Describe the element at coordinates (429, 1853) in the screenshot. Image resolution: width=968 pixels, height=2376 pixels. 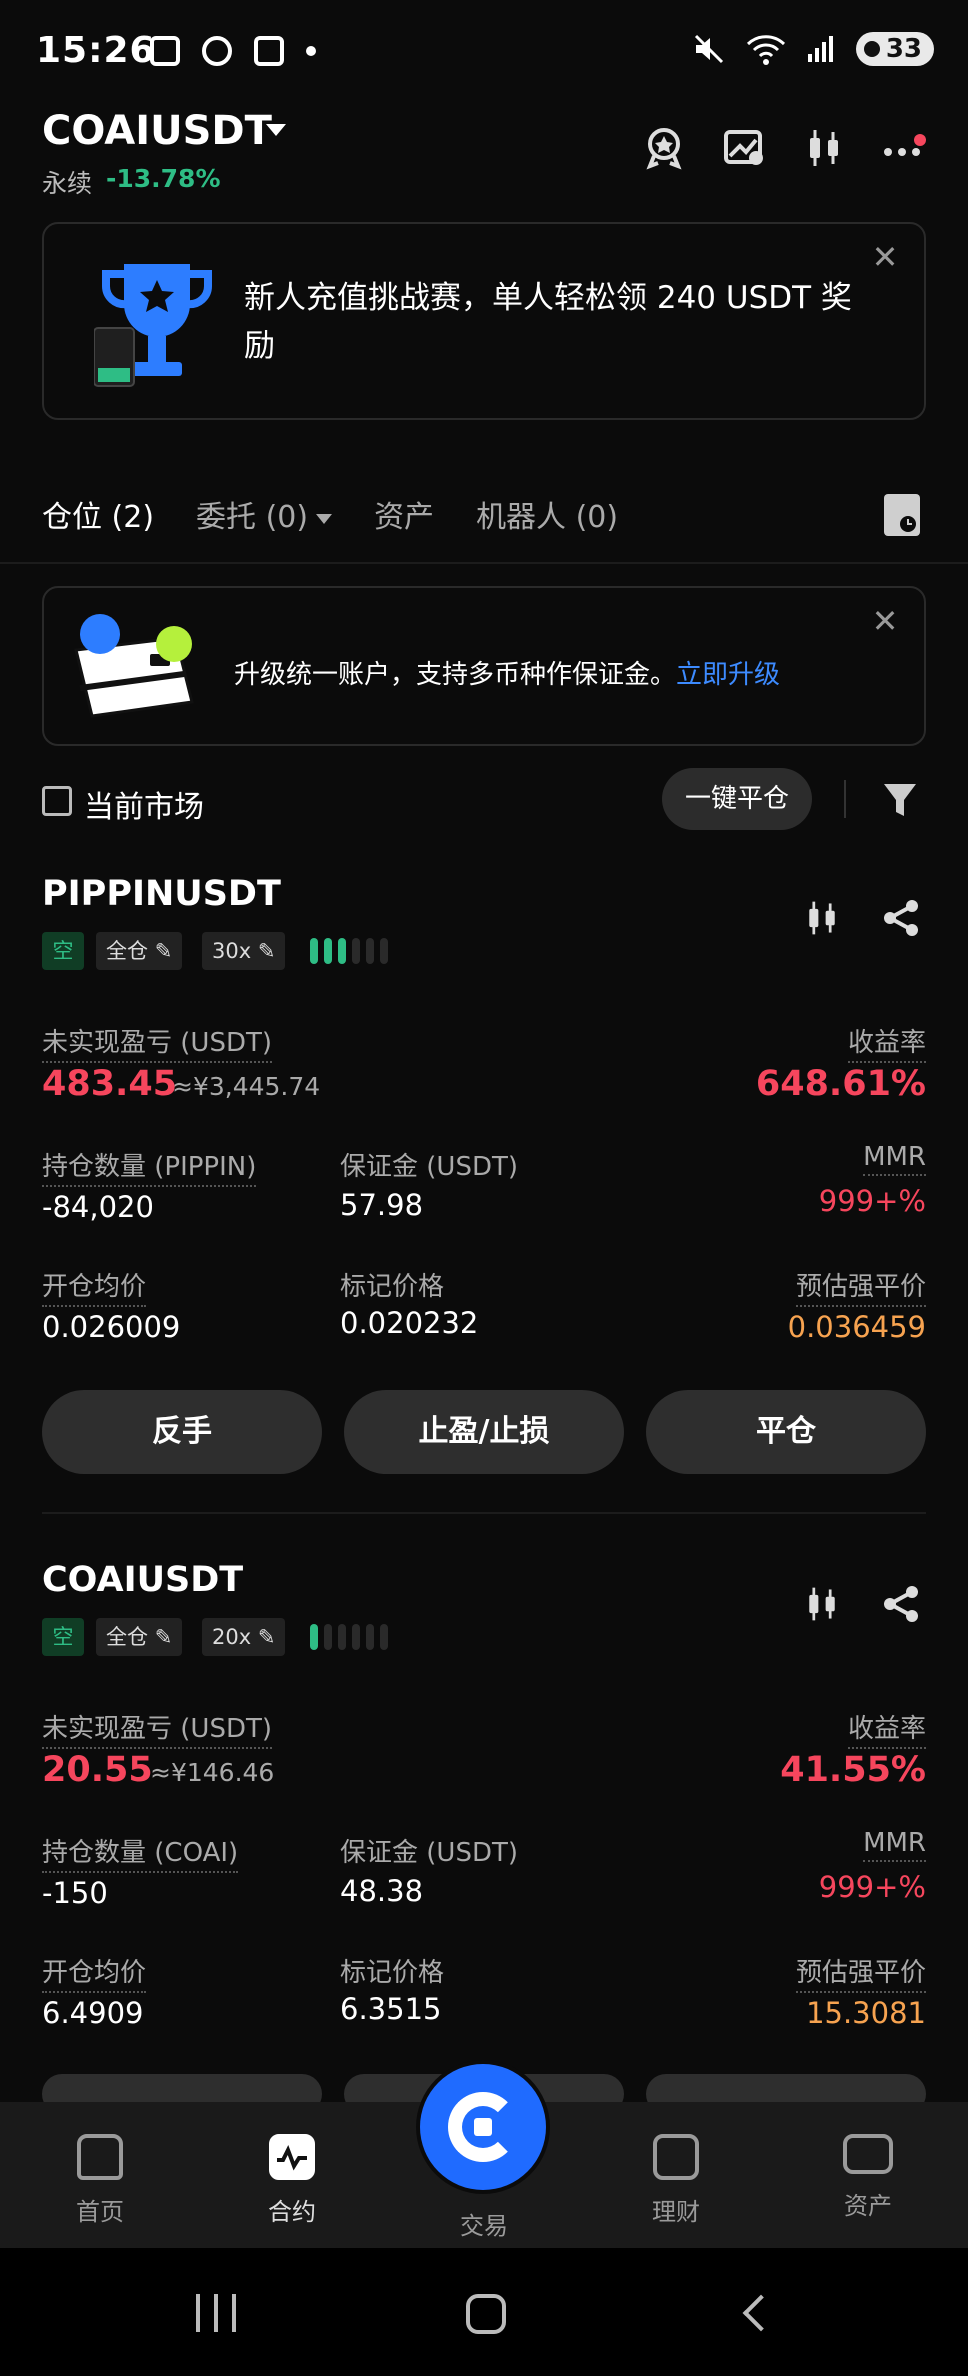
I see `margin-label: 保证金 (USDT)` at that location.